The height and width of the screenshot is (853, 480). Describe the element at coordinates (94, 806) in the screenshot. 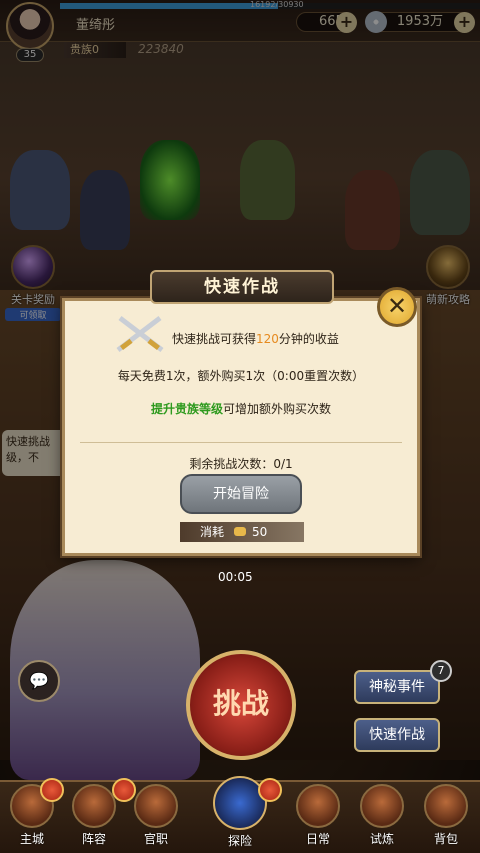

I see `lineup-icon` at that location.